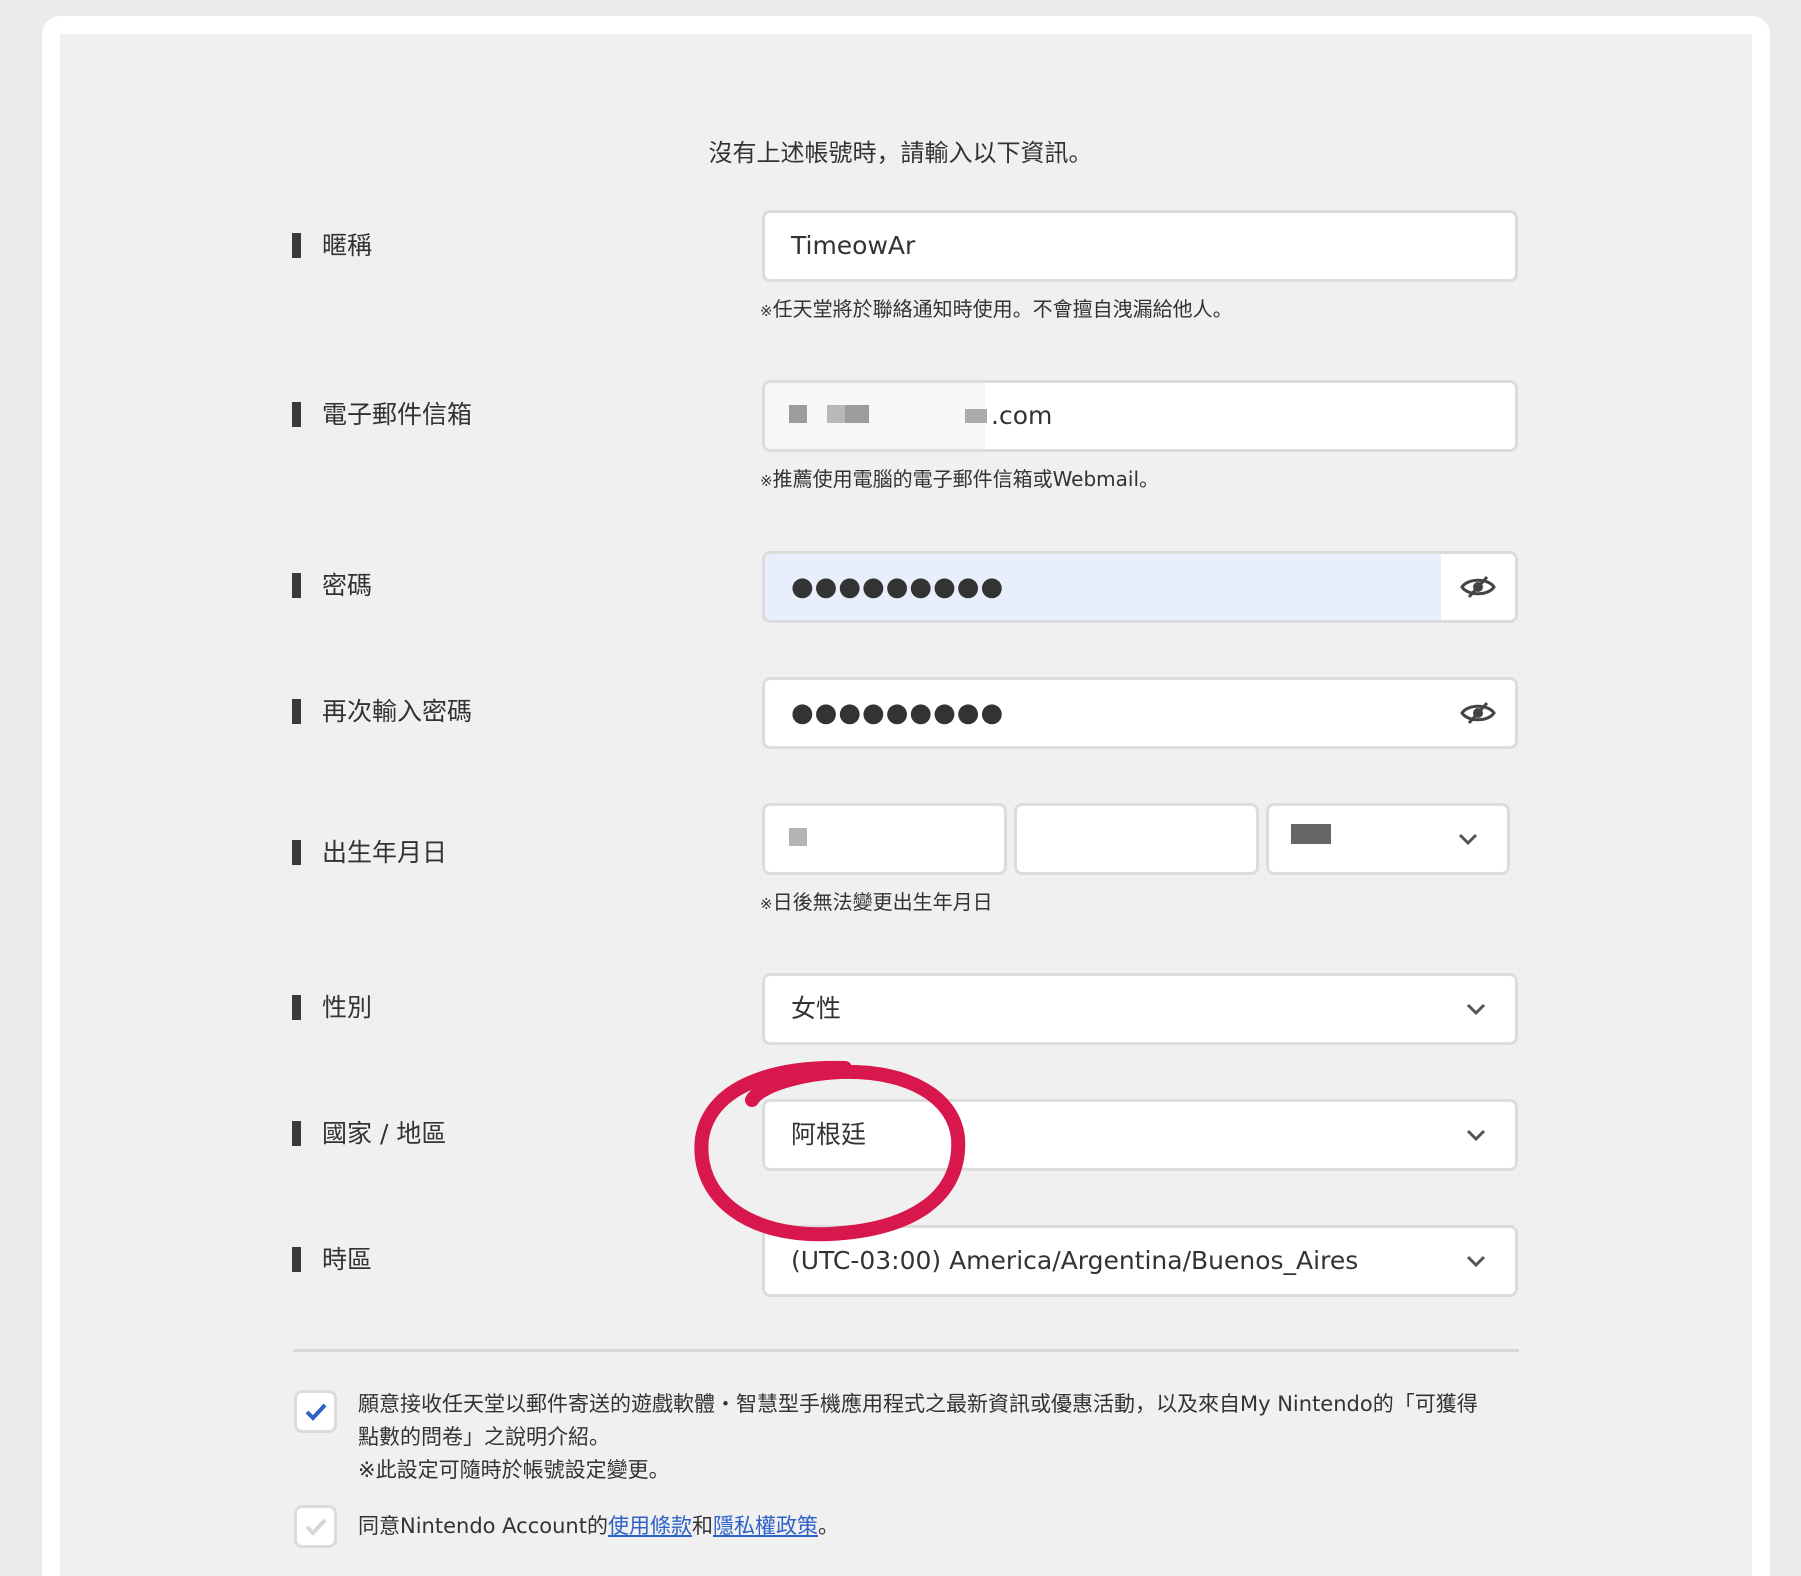 This screenshot has width=1801, height=1576. I want to click on toggle-password-confirm-visibility-button, so click(1478, 713).